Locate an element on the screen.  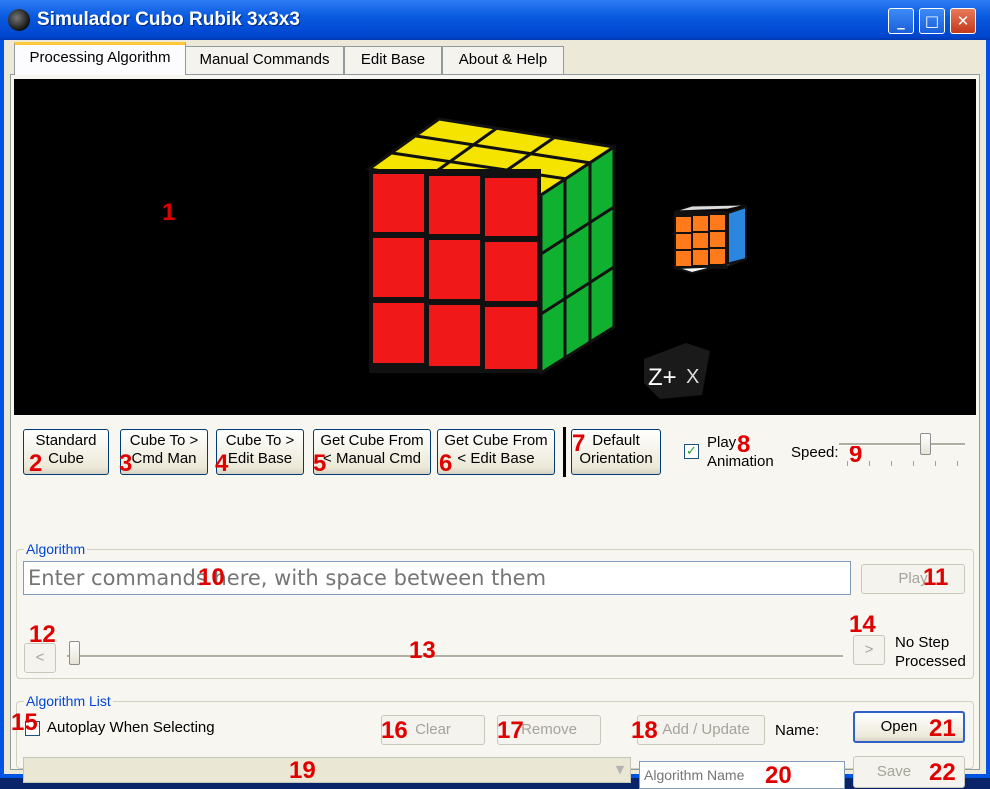
marker-20: 20 is located at coordinates (778, 775).